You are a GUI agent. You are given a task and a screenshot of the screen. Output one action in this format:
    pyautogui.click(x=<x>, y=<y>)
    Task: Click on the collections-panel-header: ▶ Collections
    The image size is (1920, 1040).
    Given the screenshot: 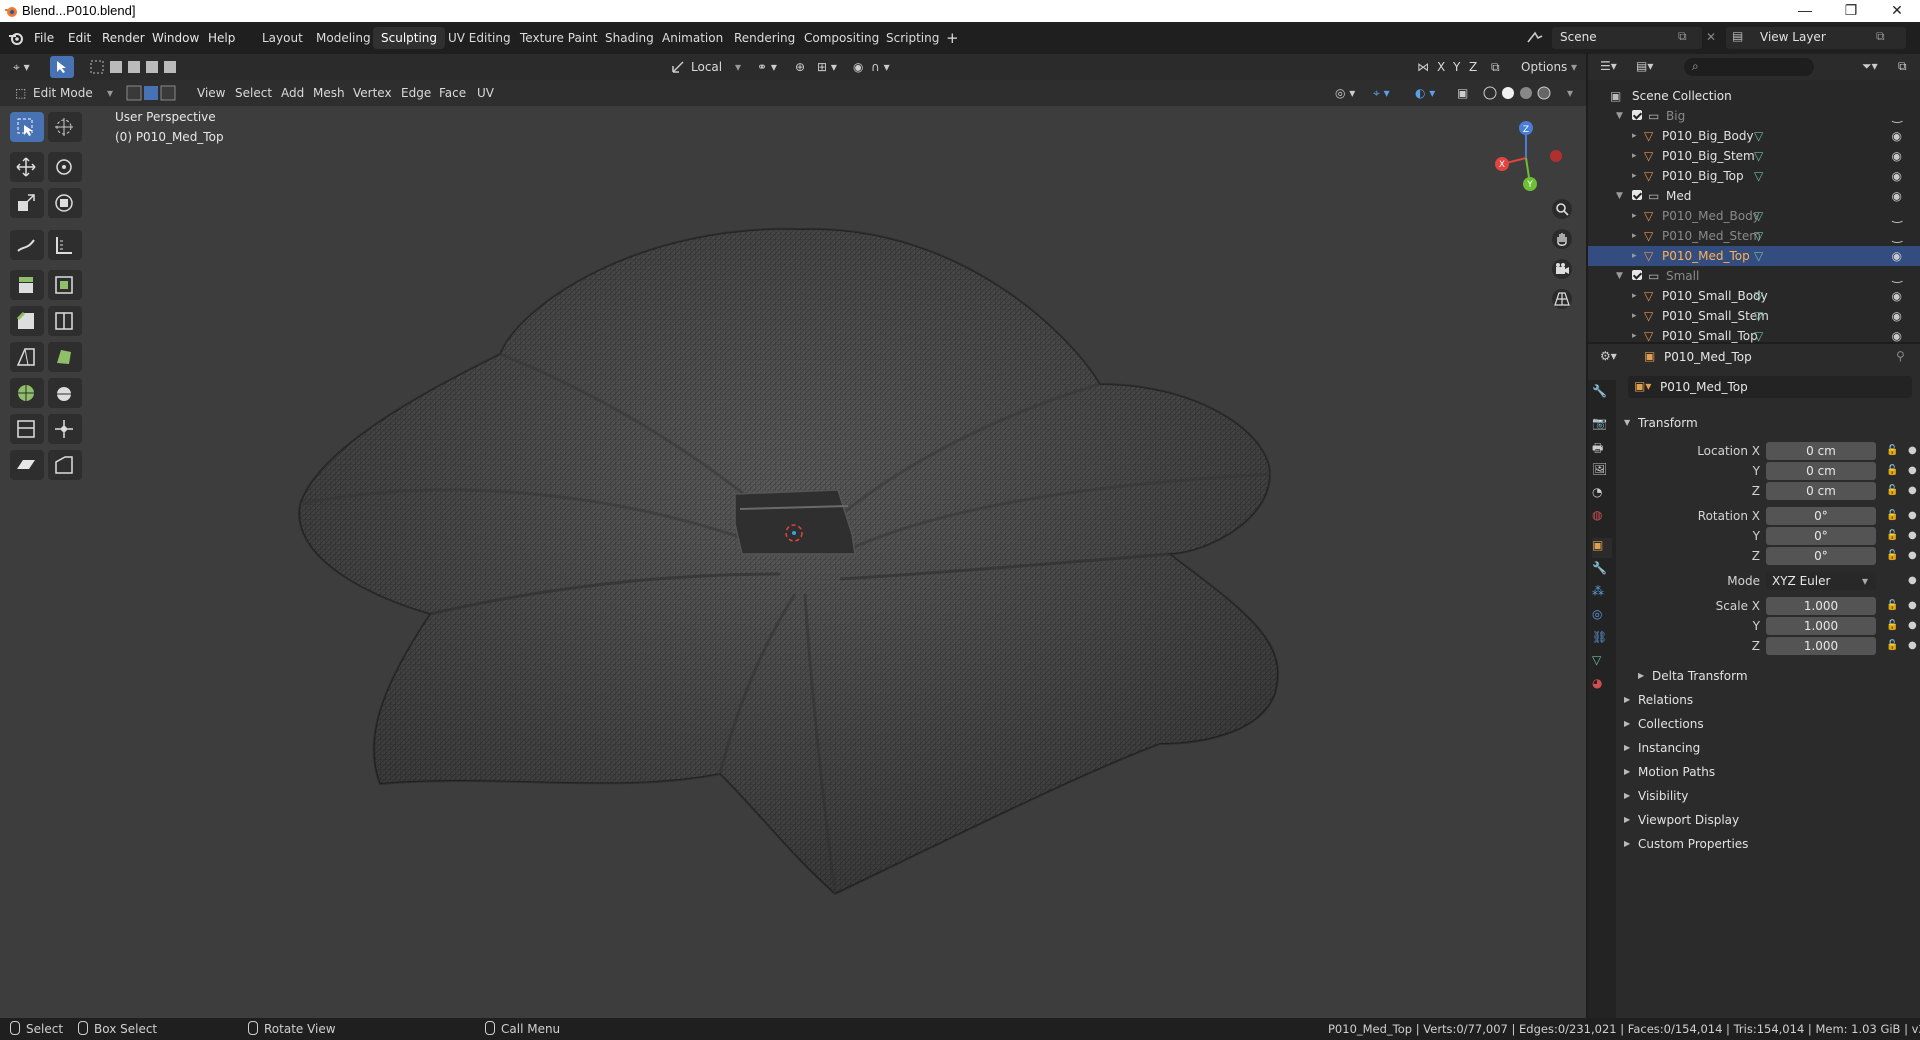 What is the action you would take?
    pyautogui.click(x=1769, y=724)
    